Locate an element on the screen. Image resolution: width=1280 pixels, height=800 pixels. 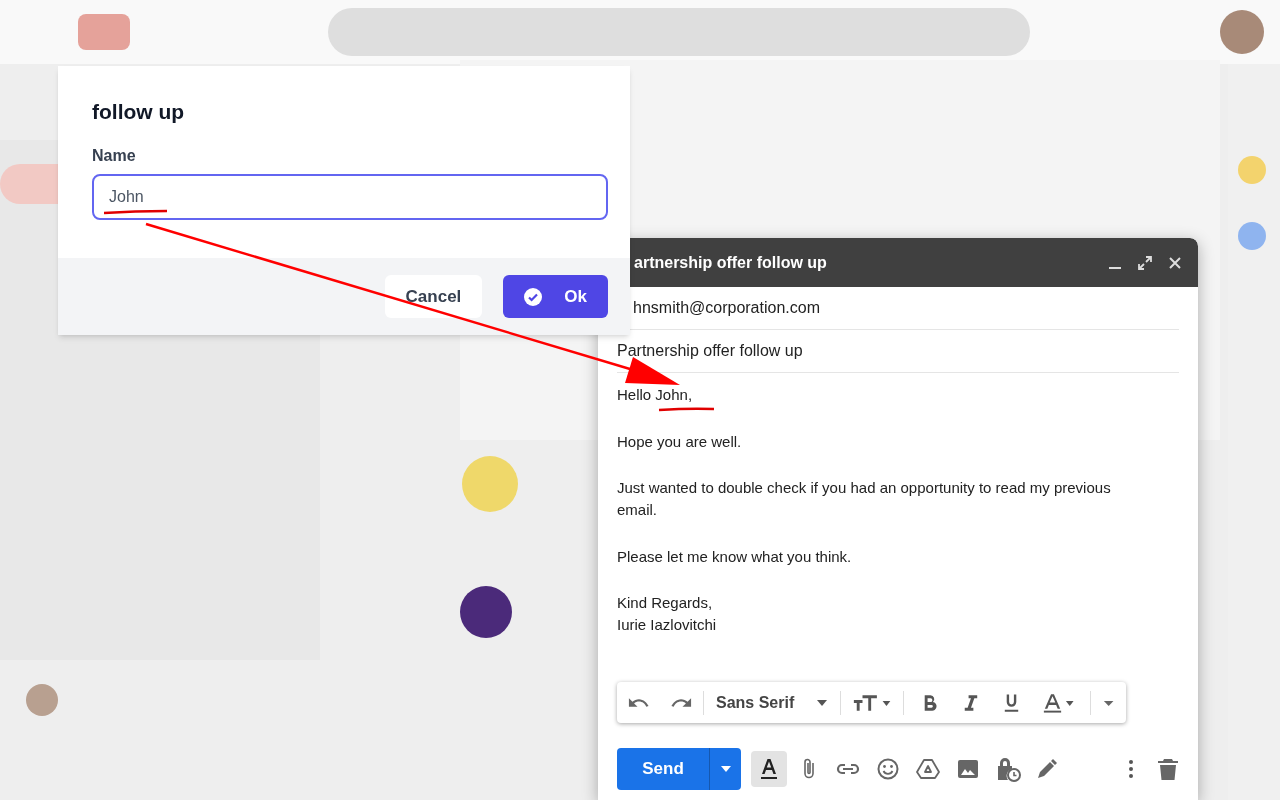
body-paragraph: Just wanted to double check if you had an opportunity to read my previous email. is located at coordinates (864, 499).